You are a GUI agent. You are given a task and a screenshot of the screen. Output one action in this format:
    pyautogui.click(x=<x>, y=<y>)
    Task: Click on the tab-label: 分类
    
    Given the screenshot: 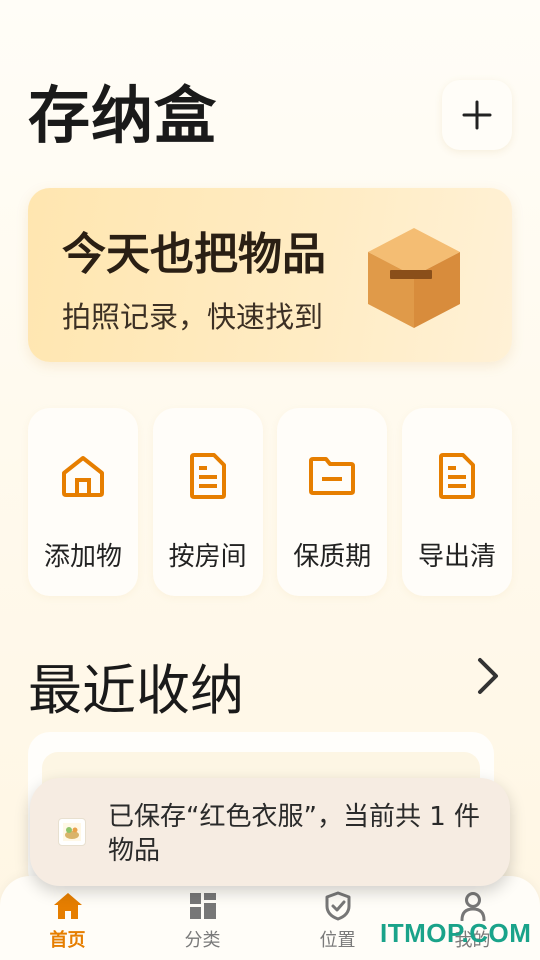 What is the action you would take?
    pyautogui.click(x=202, y=940)
    